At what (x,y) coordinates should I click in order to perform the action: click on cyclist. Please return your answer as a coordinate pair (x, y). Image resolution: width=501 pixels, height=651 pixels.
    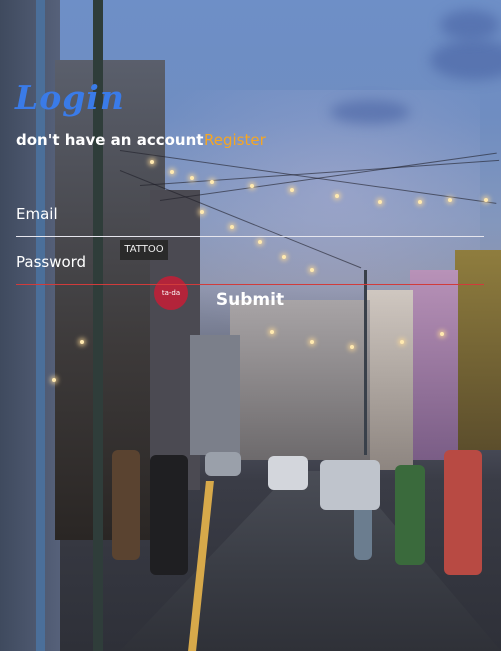
    Looking at the image, I should click on (169, 515).